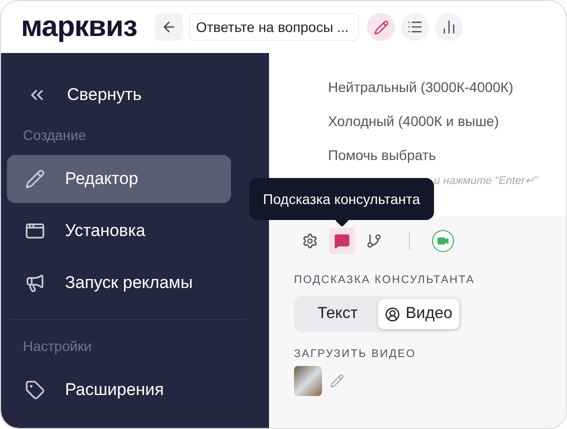 This screenshot has height=429, width=567. I want to click on settings-icon, so click(310, 241).